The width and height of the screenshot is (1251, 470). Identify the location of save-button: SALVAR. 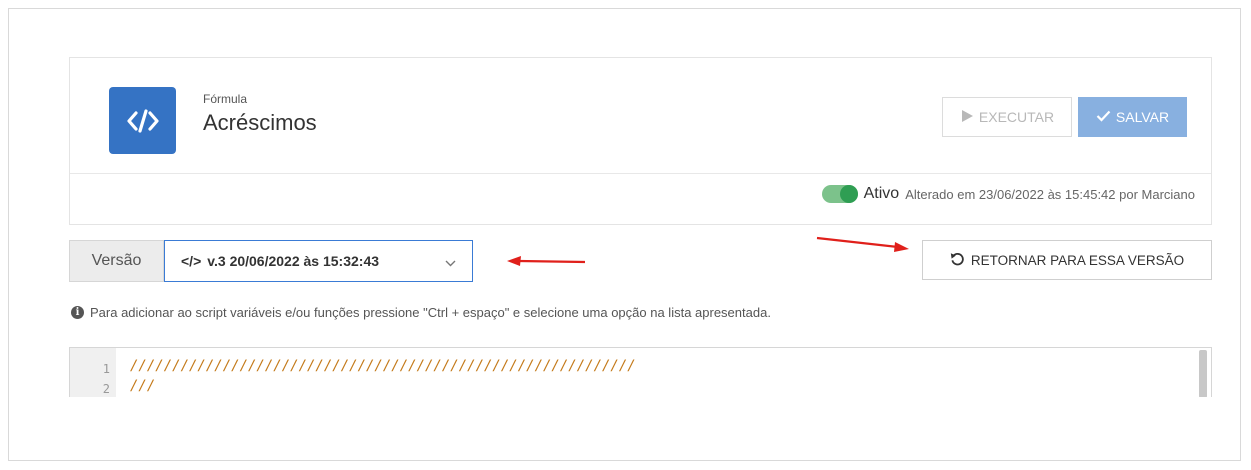
(1132, 117).